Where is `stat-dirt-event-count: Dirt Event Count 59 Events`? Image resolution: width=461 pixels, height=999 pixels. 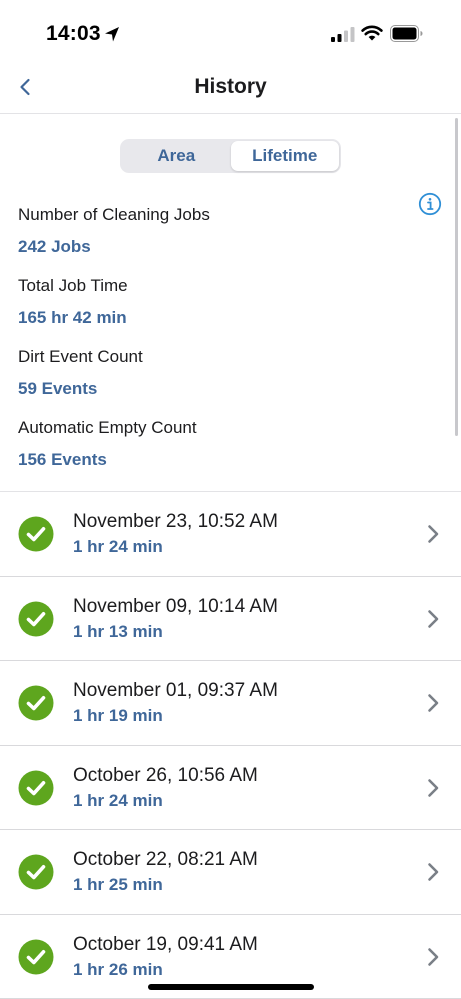 stat-dirt-event-count: Dirt Event Count 59 Events is located at coordinates (80, 373).